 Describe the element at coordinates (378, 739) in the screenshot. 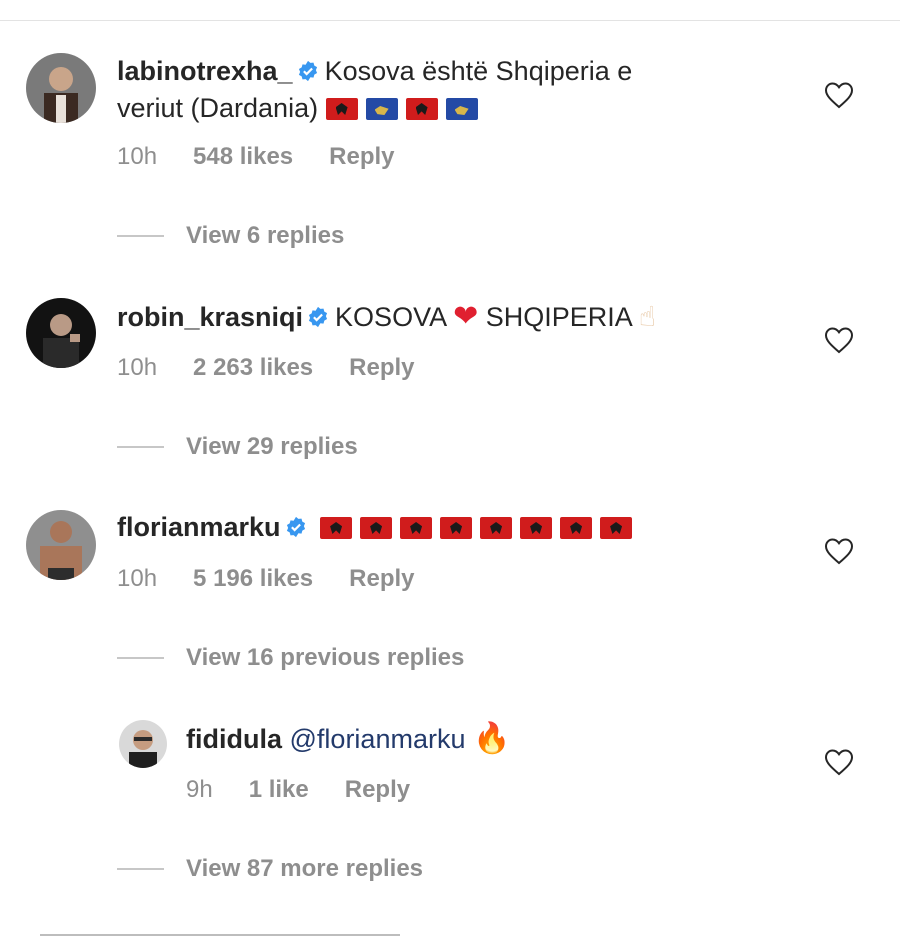

I see `mention-link: @florianmarku` at that location.